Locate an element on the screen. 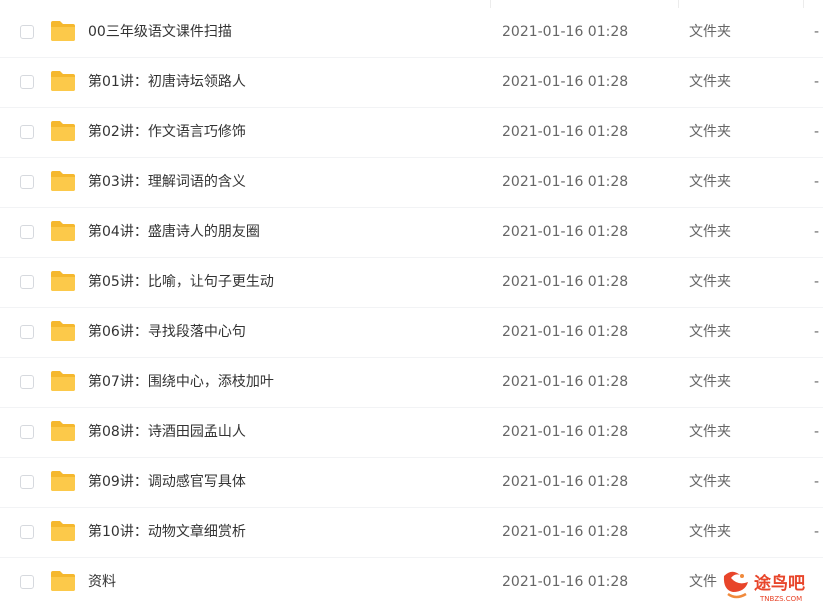 This screenshot has height=605, width=823. file-row: 第03讲：理解词语的含义 2021-01-16 01:28 文件夹 - is located at coordinates (411, 183).